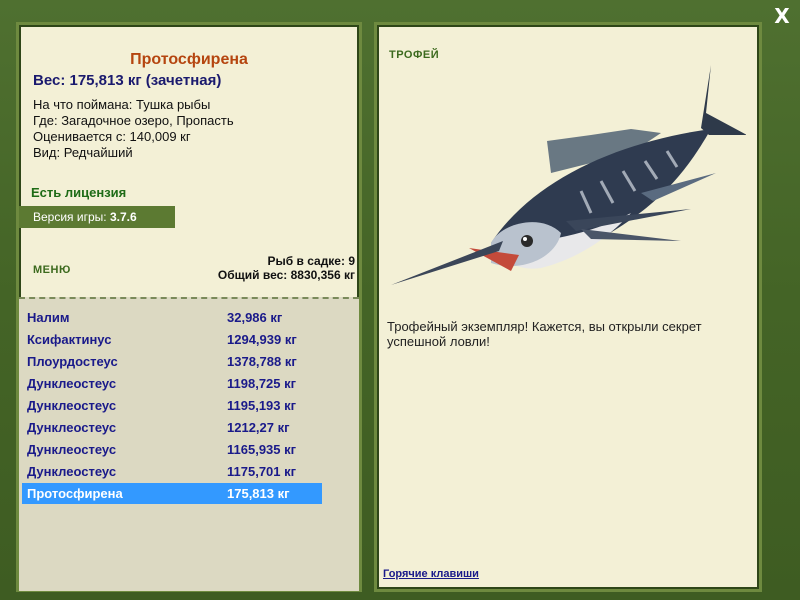 The width and height of the screenshot is (800, 600). I want to click on fish-name-title: Протосфирена, so click(189, 59).